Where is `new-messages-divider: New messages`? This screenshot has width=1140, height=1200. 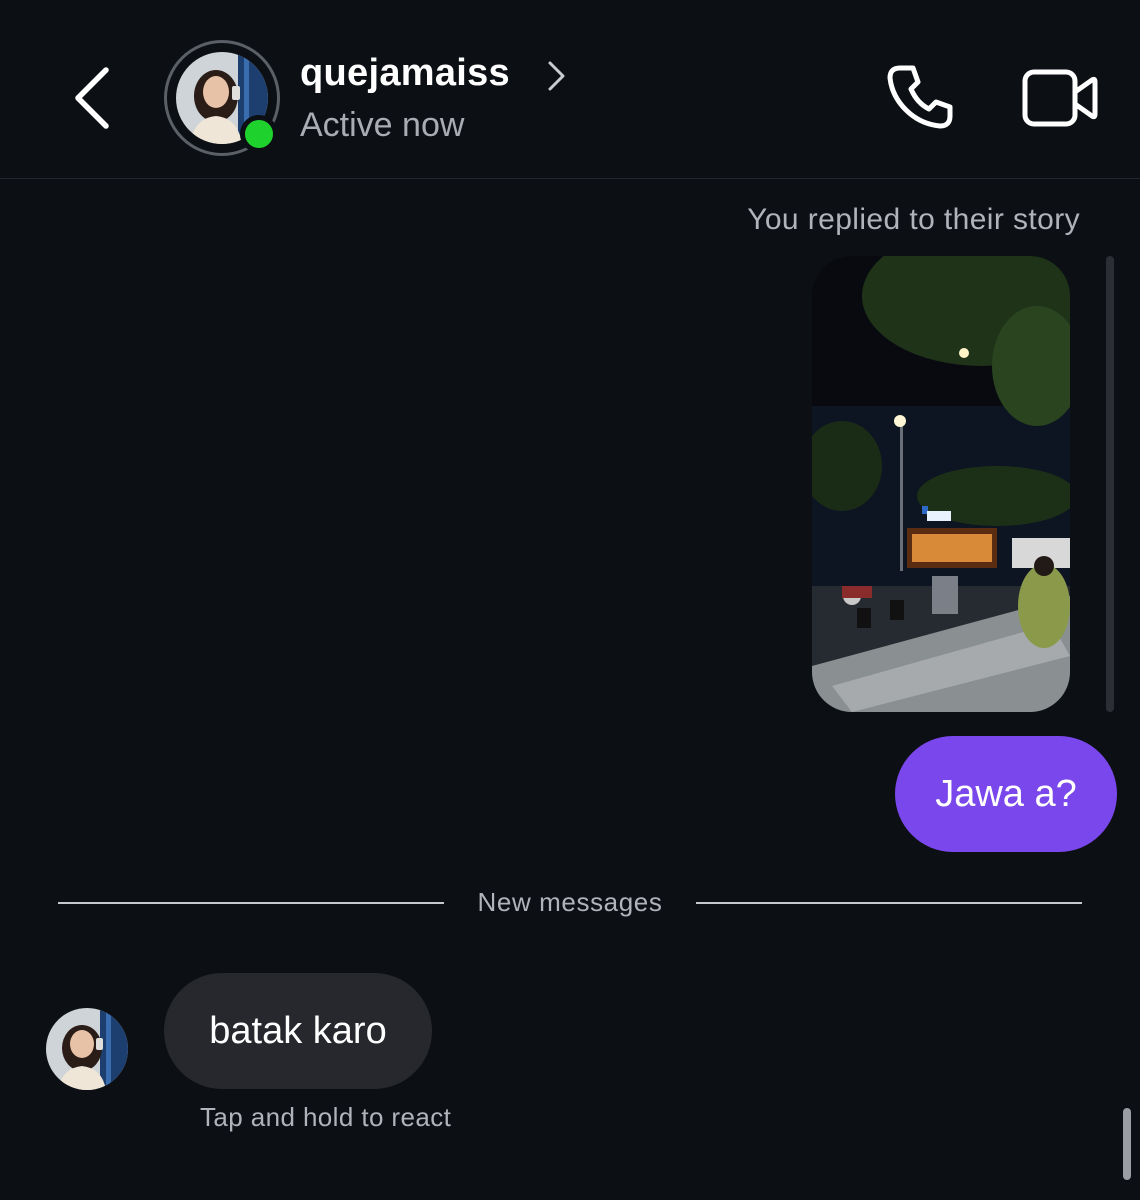 new-messages-divider: New messages is located at coordinates (570, 902).